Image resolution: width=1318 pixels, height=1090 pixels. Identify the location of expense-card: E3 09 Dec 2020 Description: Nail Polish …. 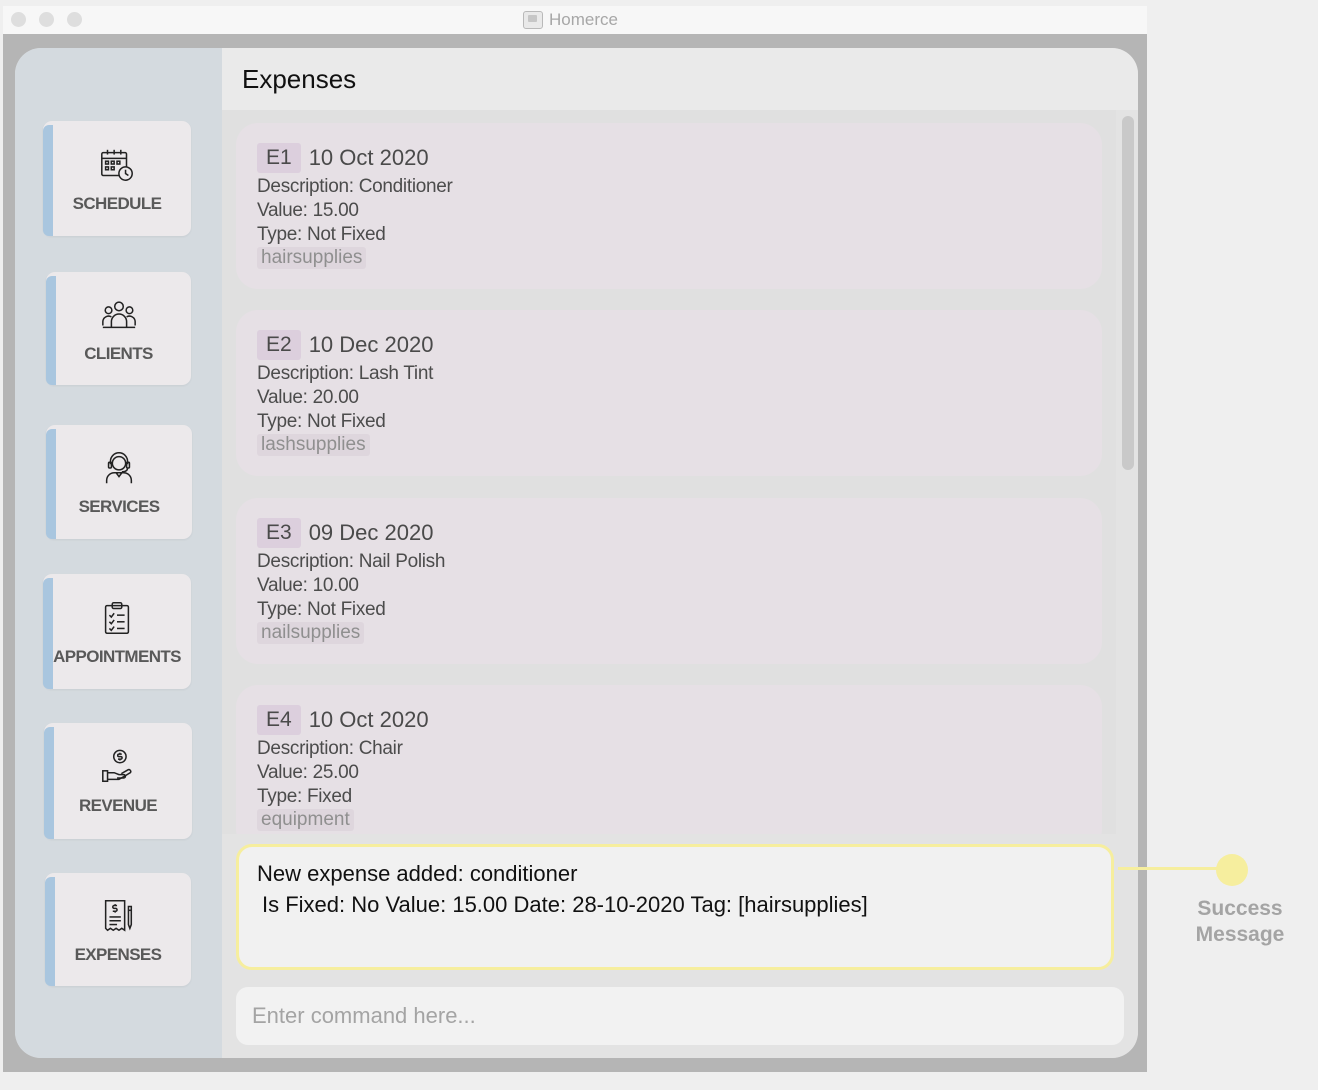
(669, 581).